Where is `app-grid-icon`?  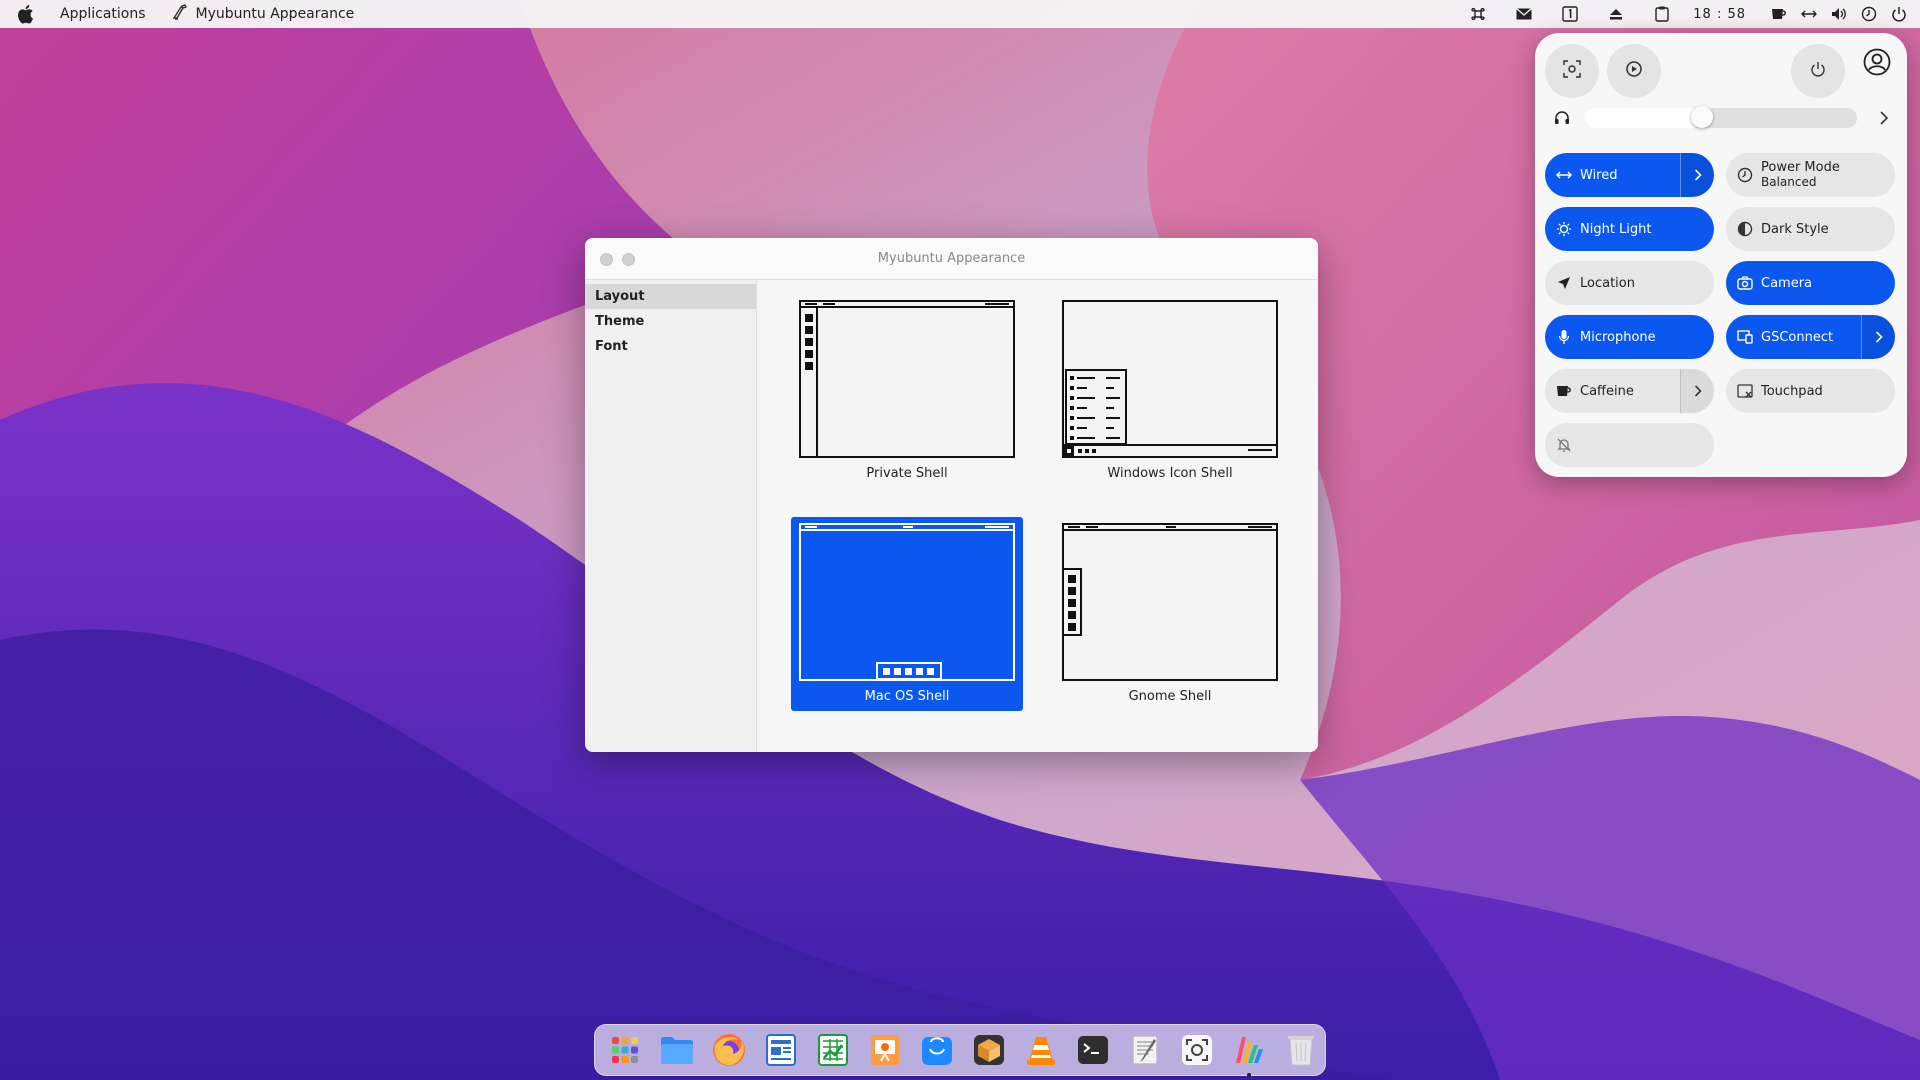 app-grid-icon is located at coordinates (625, 1050).